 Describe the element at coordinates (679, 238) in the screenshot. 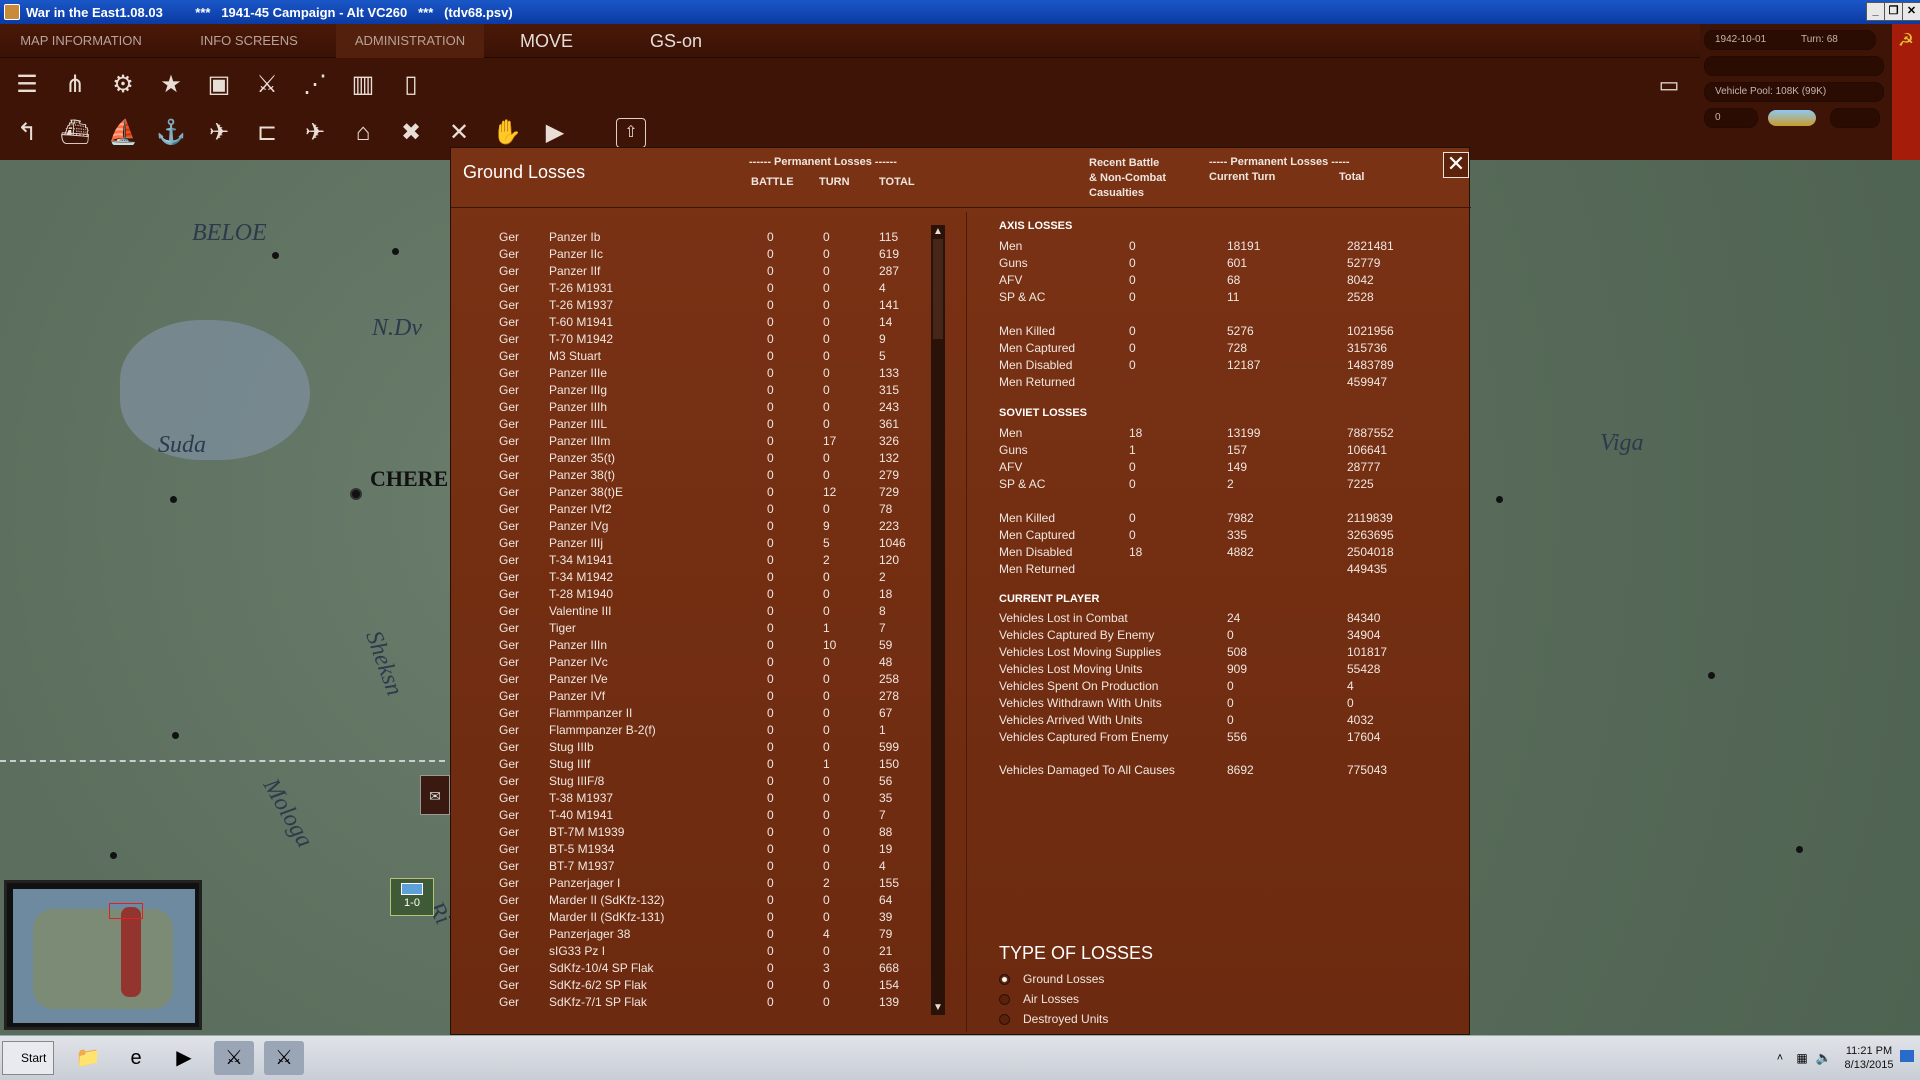

I see `table-row: Ger Panzer Ib 0 0 115` at that location.